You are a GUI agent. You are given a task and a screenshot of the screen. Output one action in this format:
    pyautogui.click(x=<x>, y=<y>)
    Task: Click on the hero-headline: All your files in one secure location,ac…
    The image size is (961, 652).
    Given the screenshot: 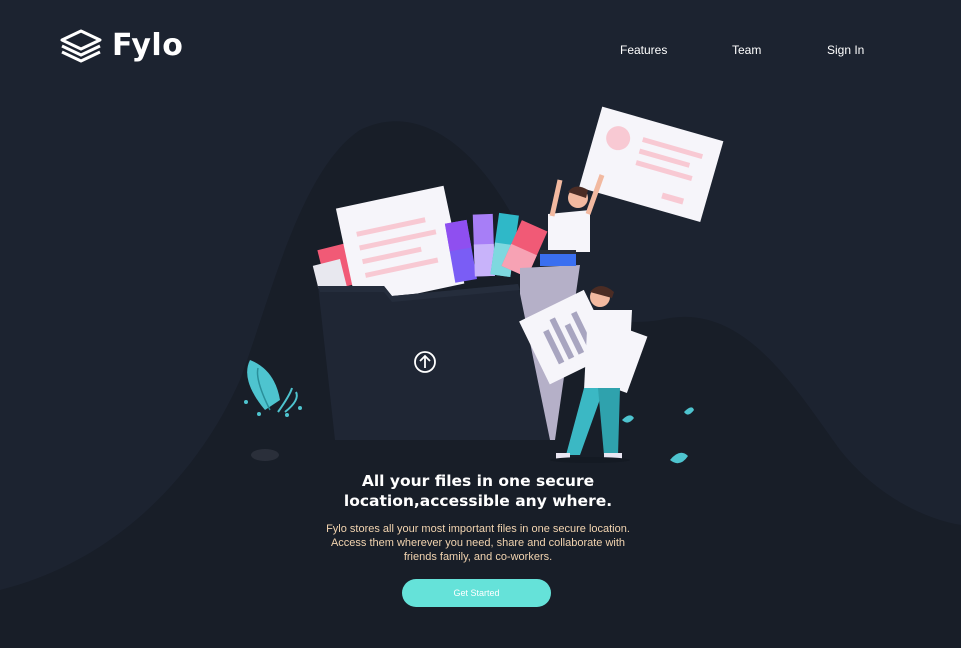 What is the action you would take?
    pyautogui.click(x=478, y=491)
    